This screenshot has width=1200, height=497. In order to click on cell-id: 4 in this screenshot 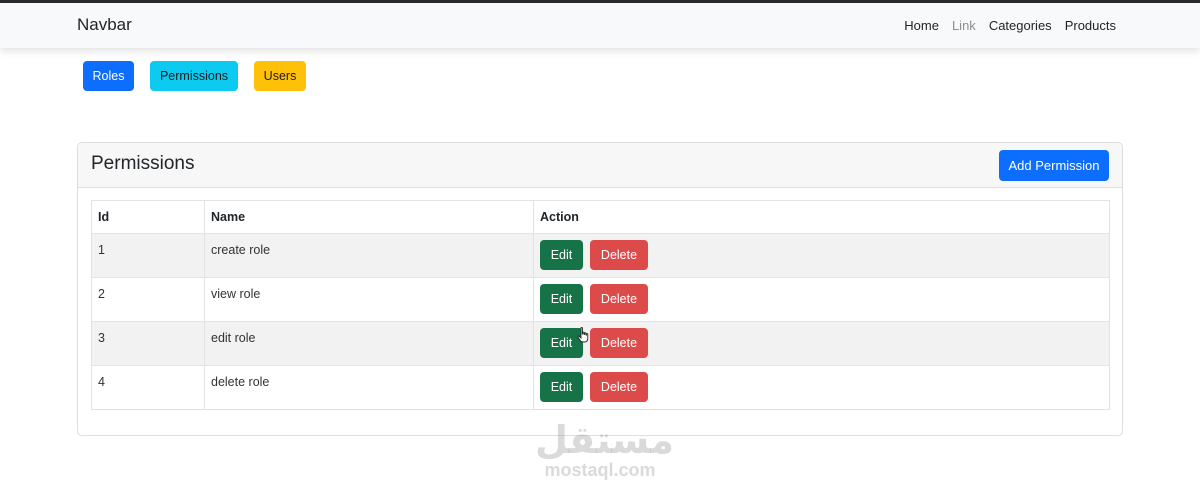, I will do `click(148, 387)`.